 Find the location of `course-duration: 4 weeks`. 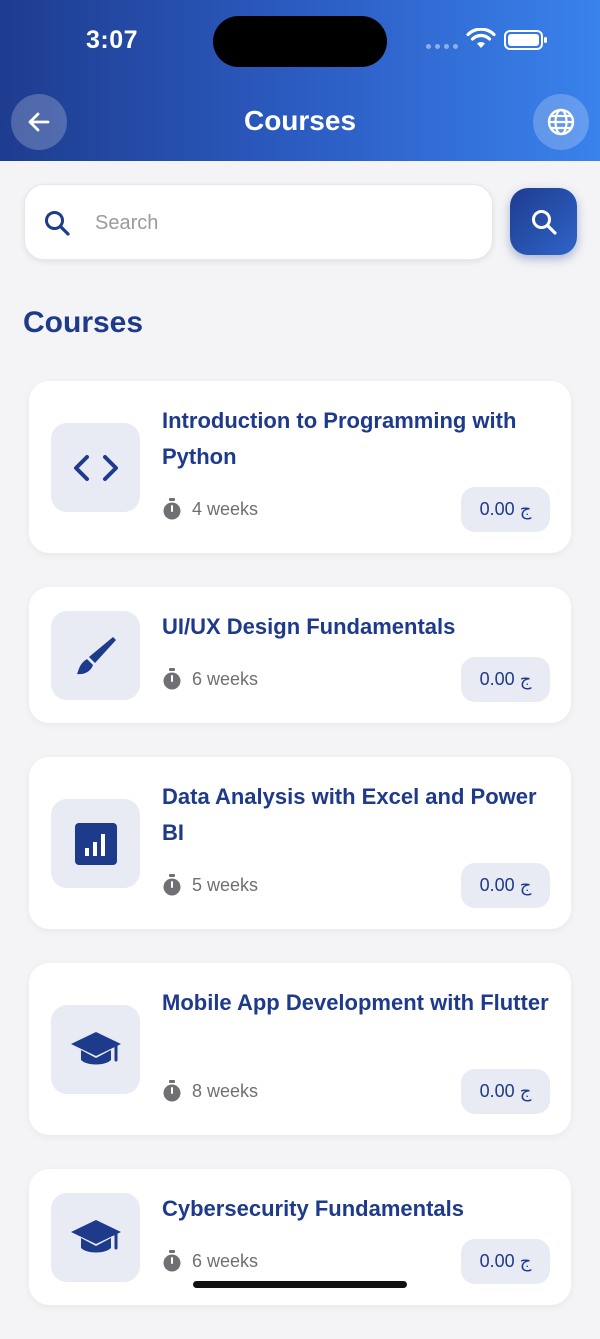

course-duration: 4 weeks is located at coordinates (210, 509).